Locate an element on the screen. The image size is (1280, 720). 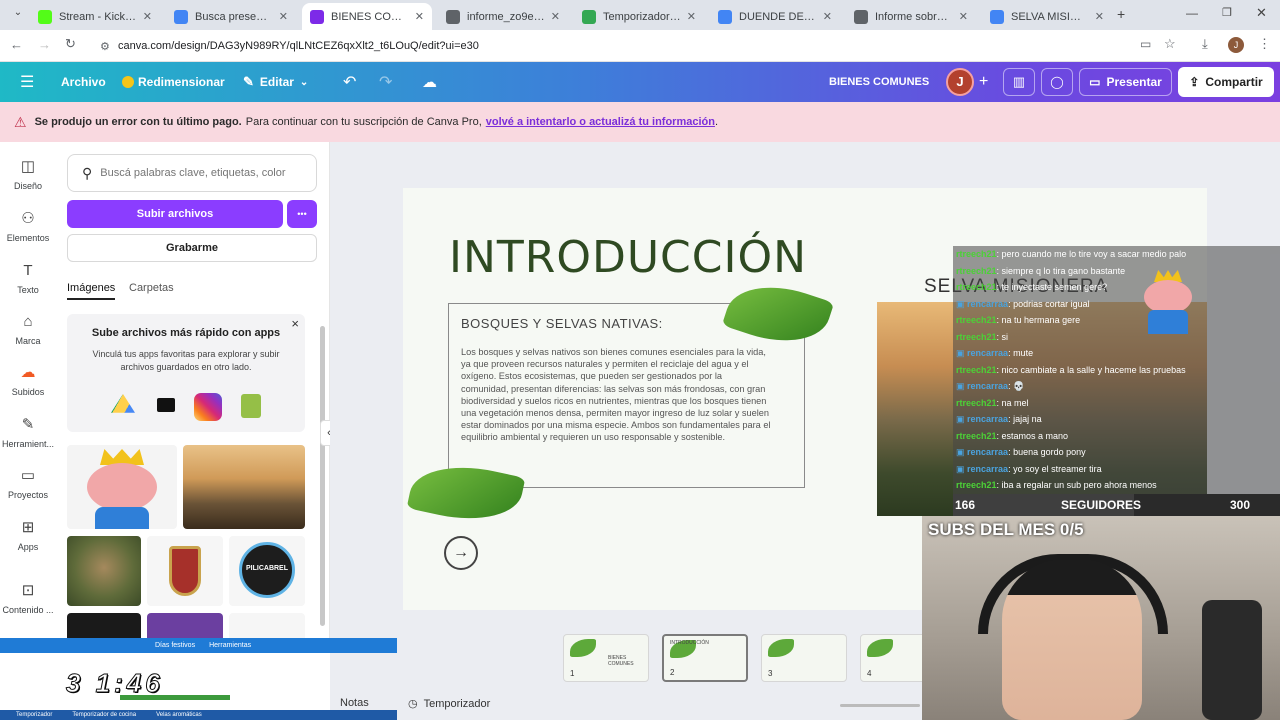
browser-tab-5: Temporizador Onlin ✕ is located at coordinates (639, 16).